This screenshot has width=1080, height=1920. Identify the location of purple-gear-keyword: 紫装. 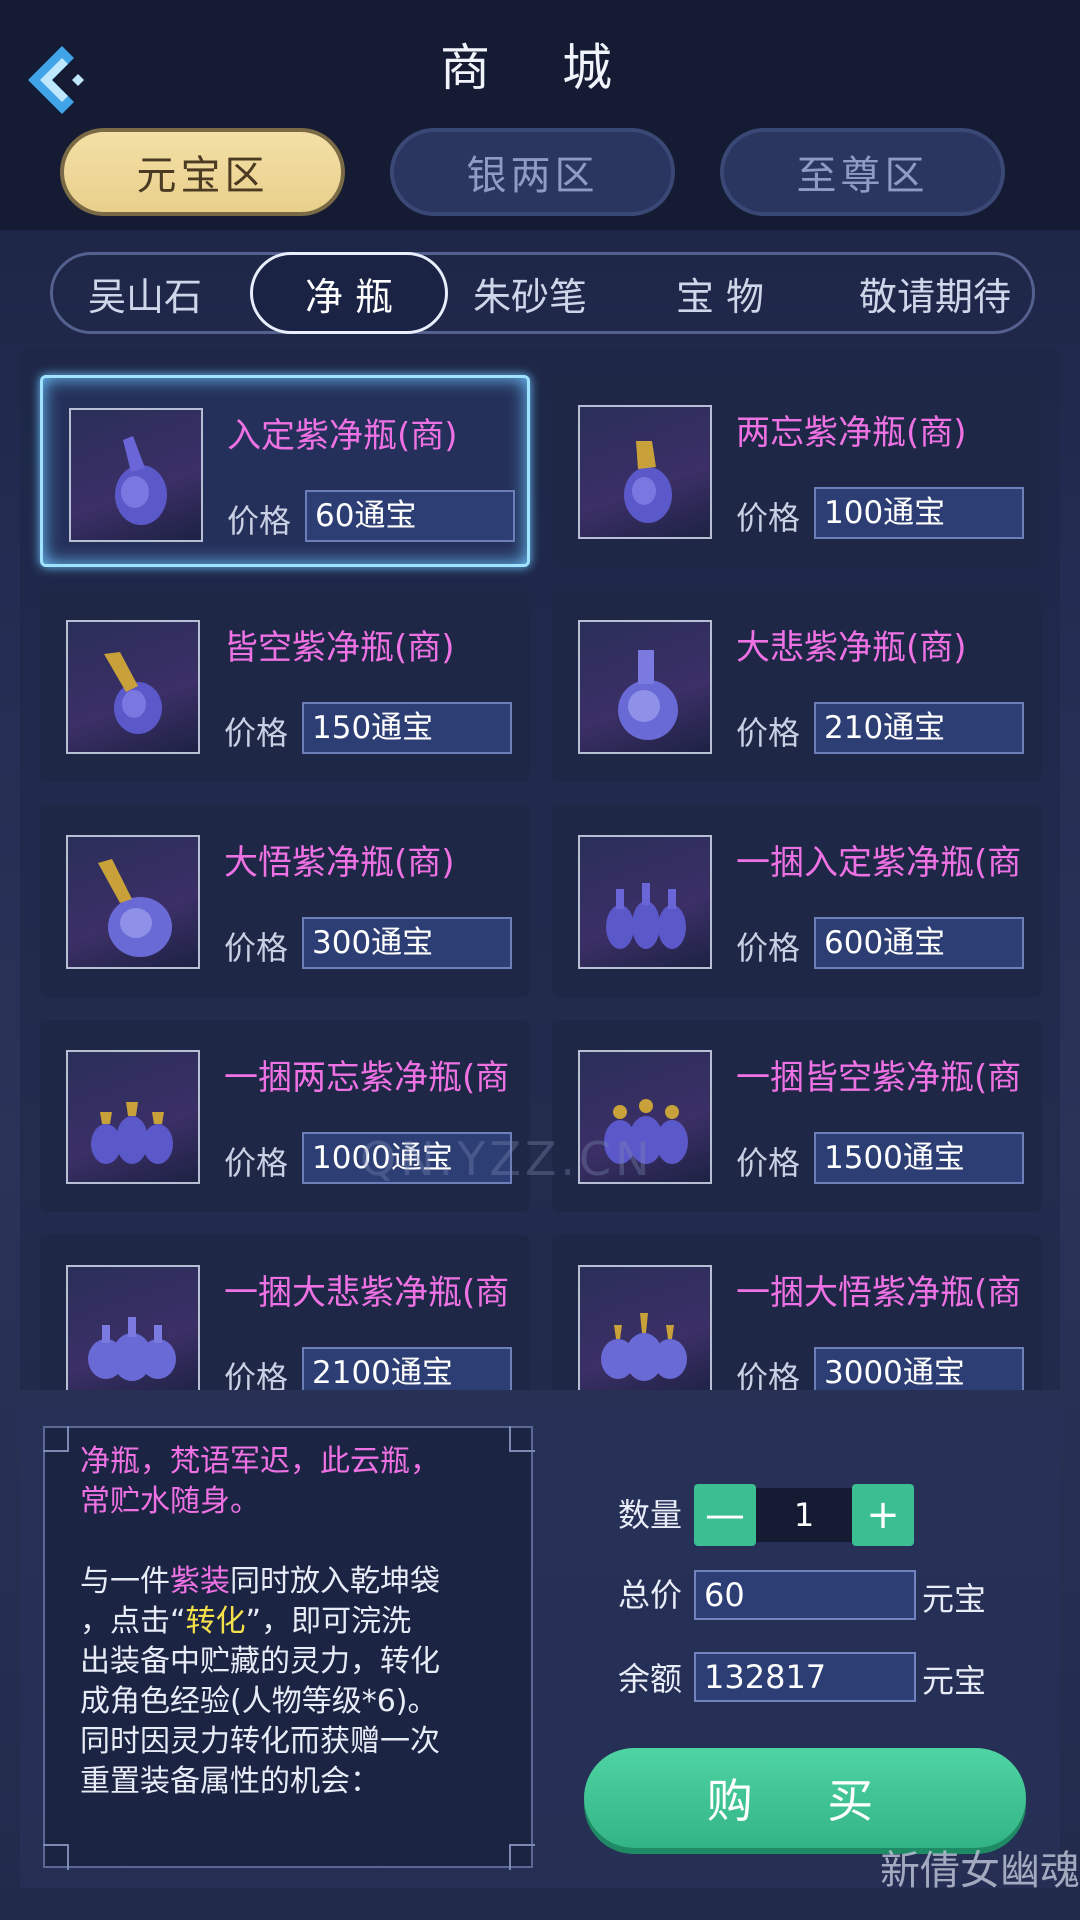
(200, 1581).